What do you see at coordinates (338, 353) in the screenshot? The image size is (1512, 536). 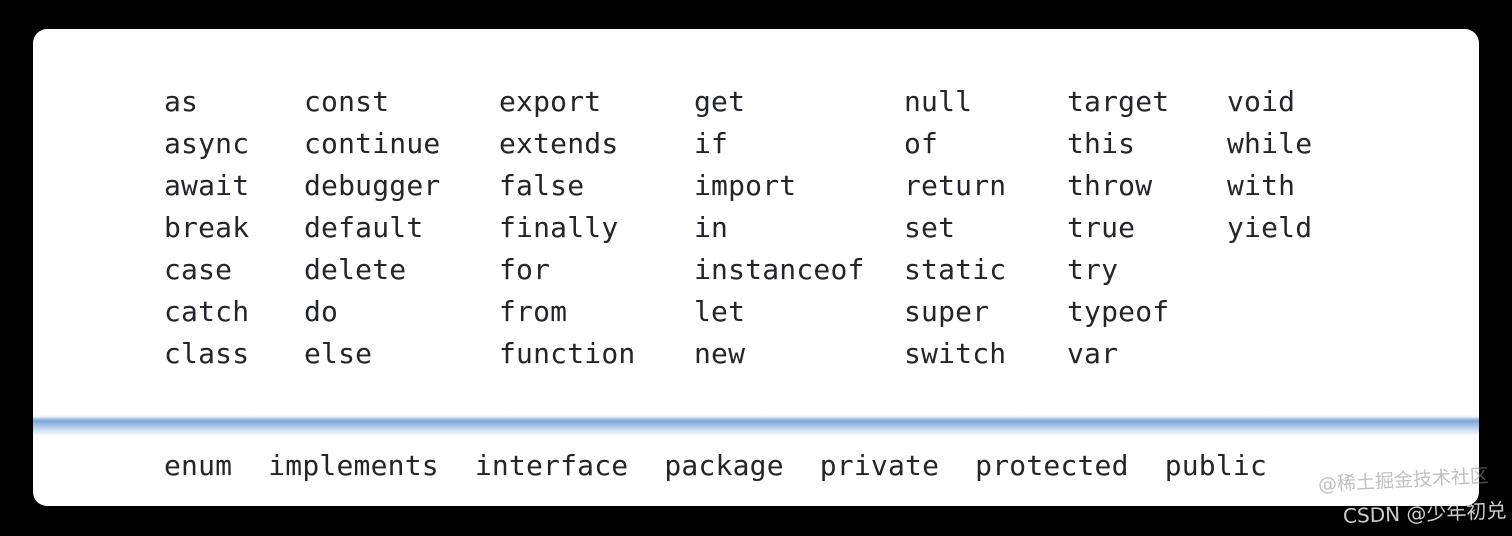 I see `keyword: else` at bounding box center [338, 353].